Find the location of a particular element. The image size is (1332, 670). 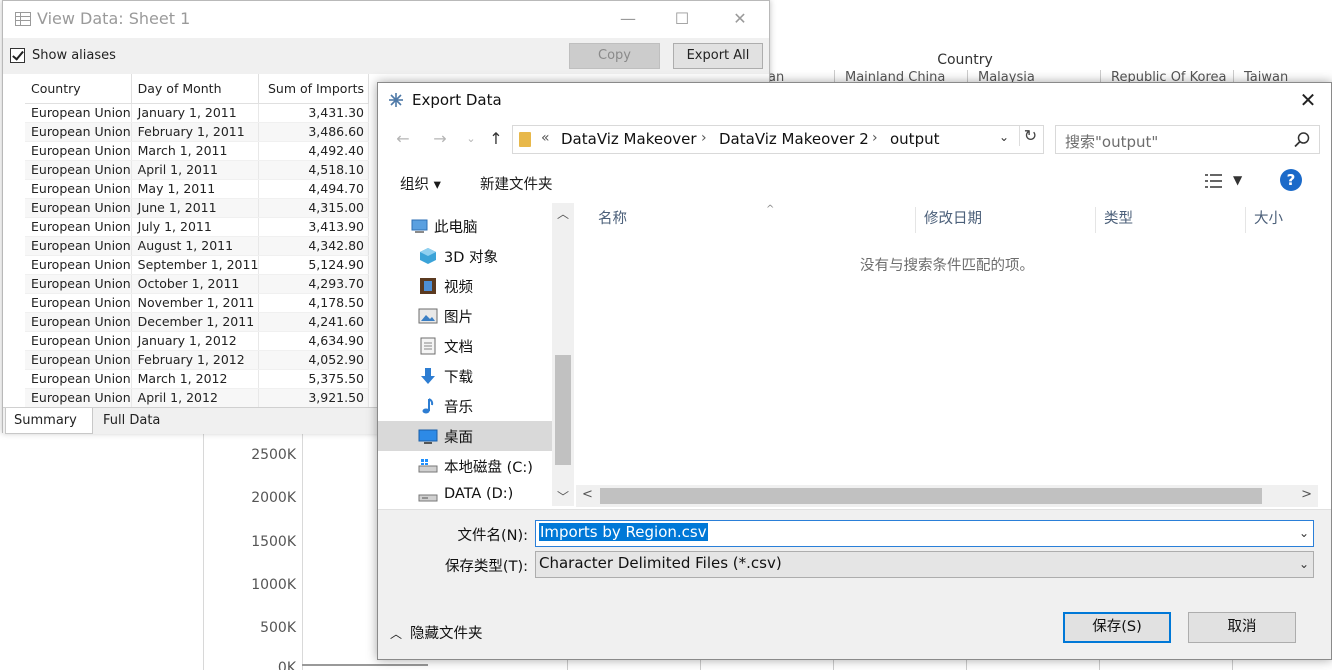

cell-sum-of-imports: 5,375.50 is located at coordinates (313, 379).